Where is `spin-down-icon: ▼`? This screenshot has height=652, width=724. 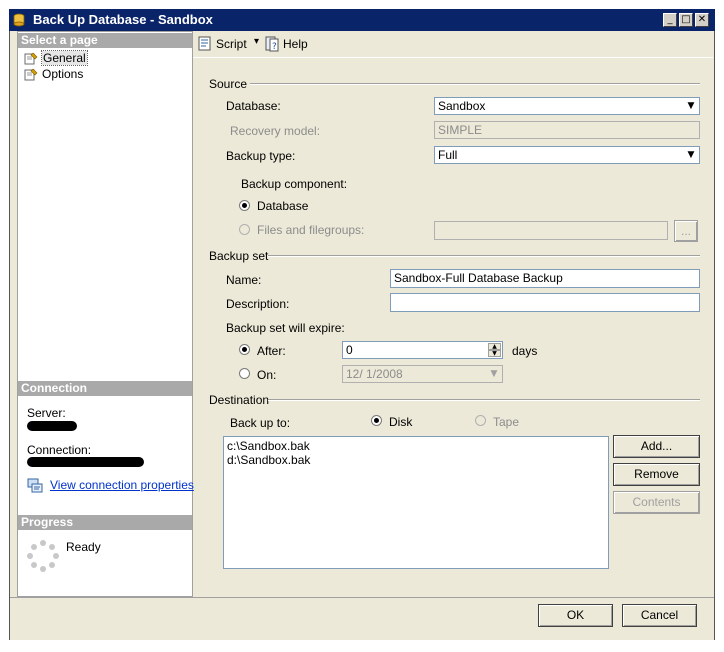 spin-down-icon: ▼ is located at coordinates (494, 353).